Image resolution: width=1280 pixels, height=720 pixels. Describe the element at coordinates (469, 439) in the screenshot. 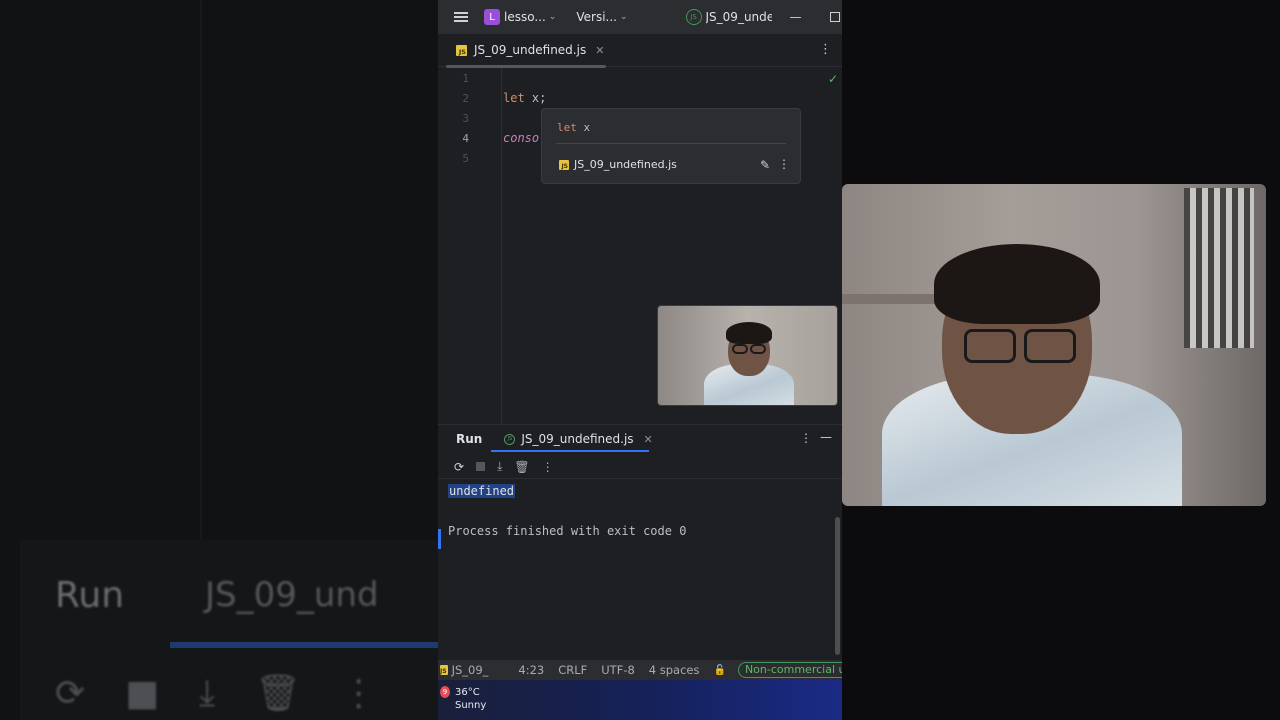

I see `run-title: Run` at that location.